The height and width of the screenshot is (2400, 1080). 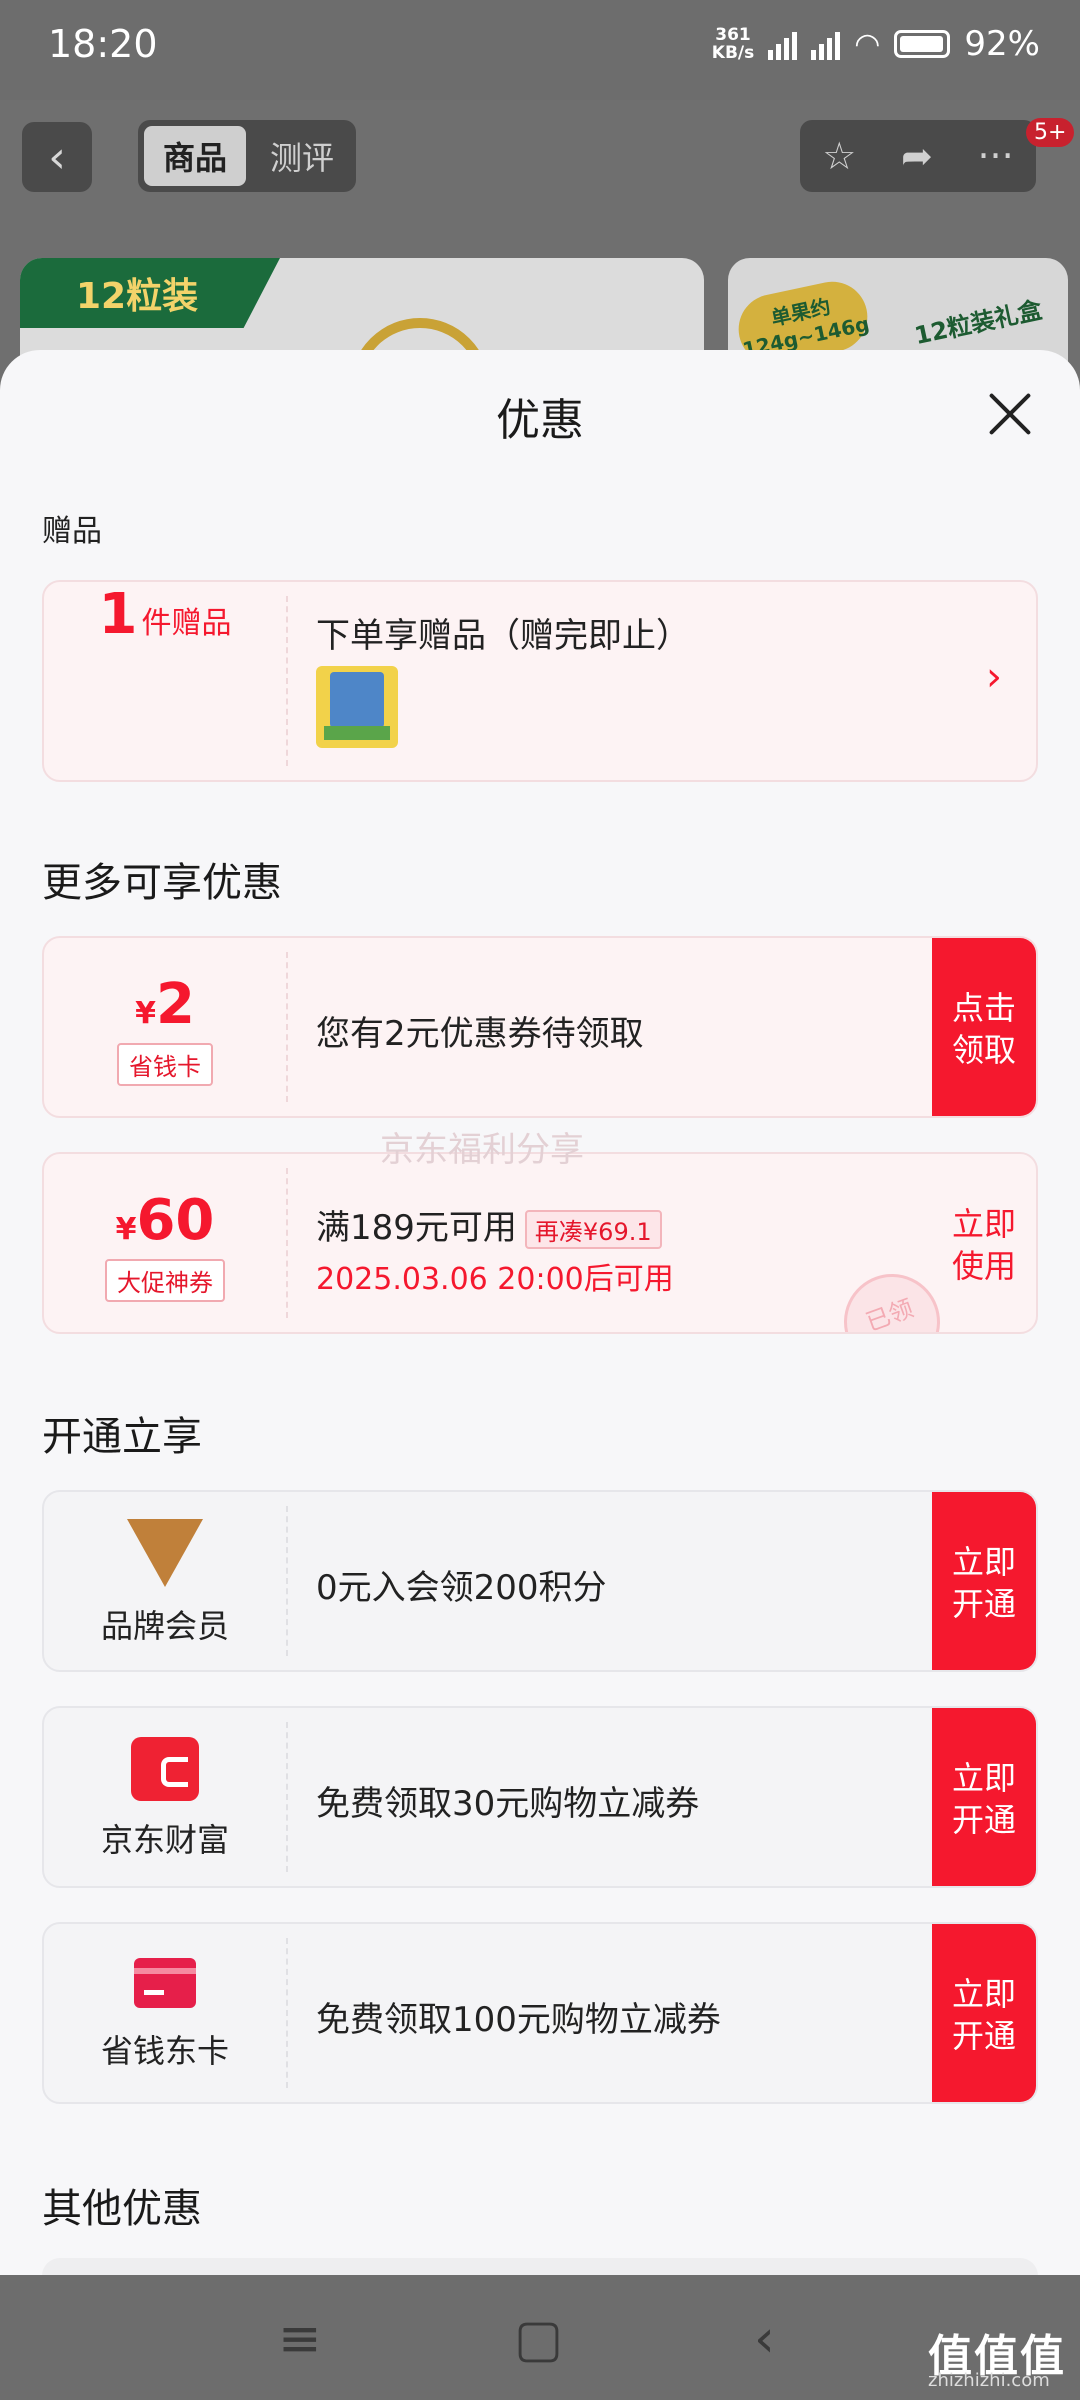 I want to click on membership-card: 省钱东卡 免费领取100元购物立减券 立即 开通, so click(x=540, y=2013).